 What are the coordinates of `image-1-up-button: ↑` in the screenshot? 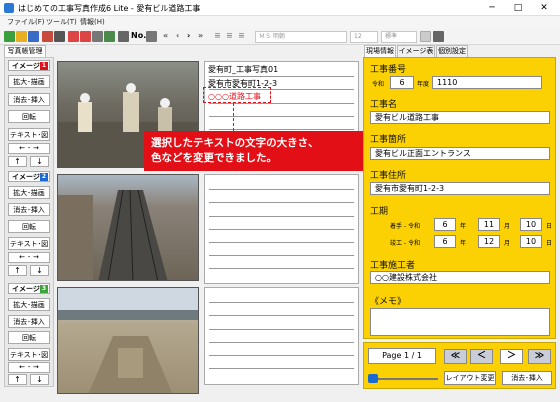 It's located at (17, 161).